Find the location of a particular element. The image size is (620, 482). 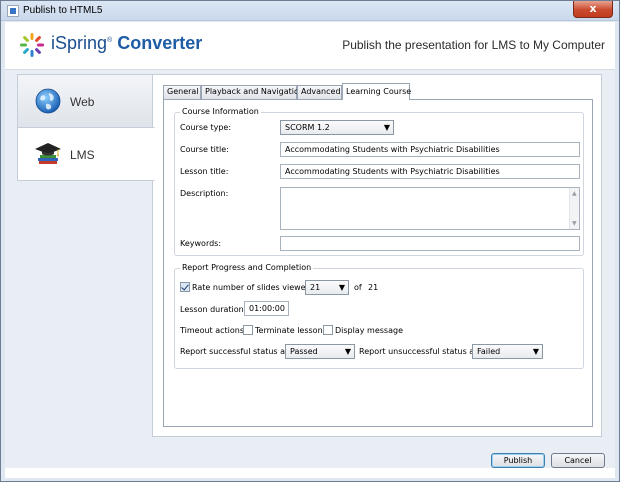

course-type-value: SCORM 1.2 is located at coordinates (307, 127).